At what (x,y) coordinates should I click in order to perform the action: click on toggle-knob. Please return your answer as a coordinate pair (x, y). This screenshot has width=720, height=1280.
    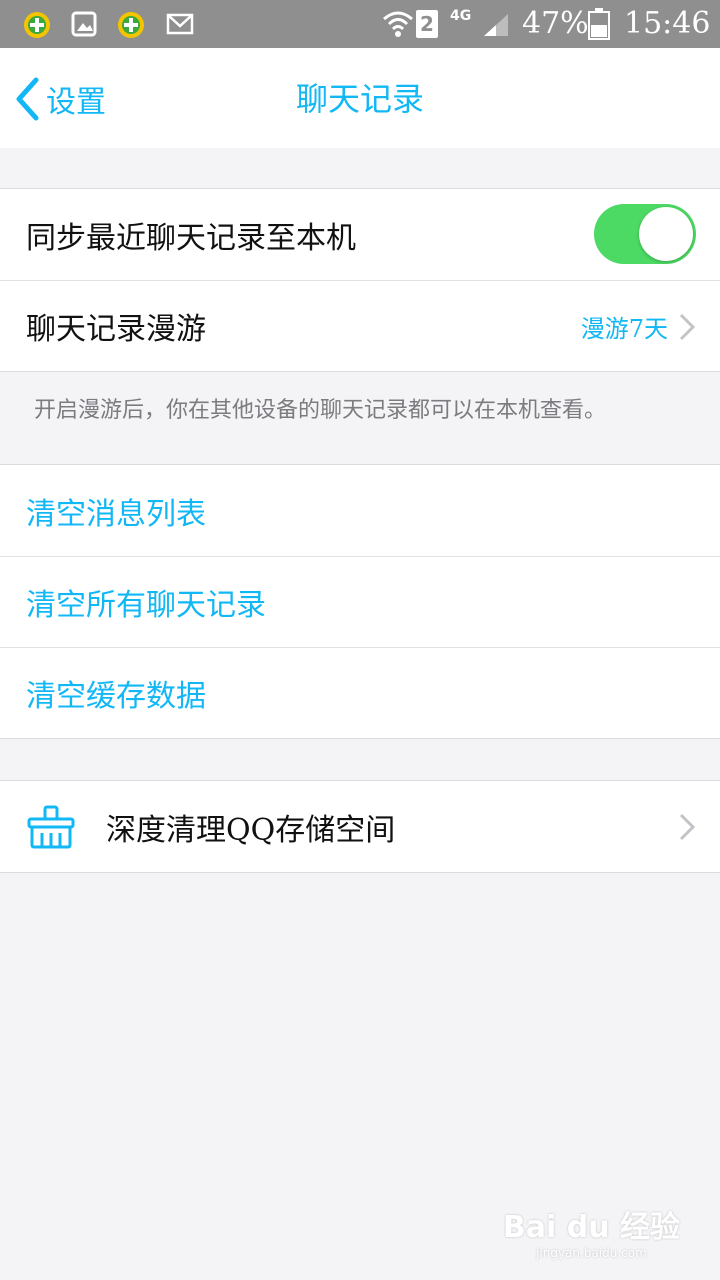
    Looking at the image, I should click on (666, 234).